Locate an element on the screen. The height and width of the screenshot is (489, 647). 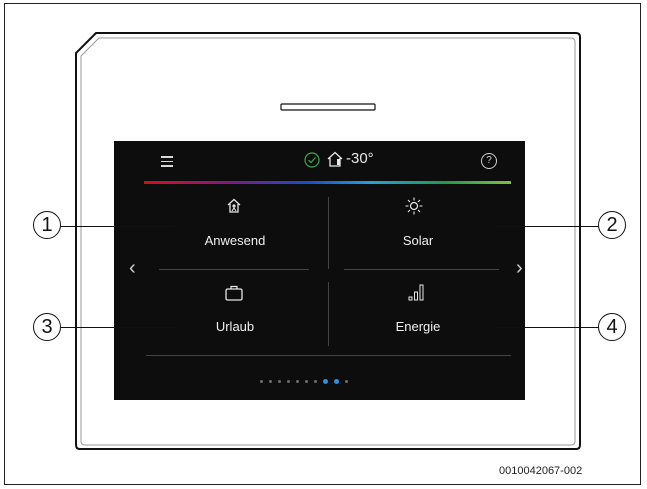
callout-2: 2 is located at coordinates (612, 225).